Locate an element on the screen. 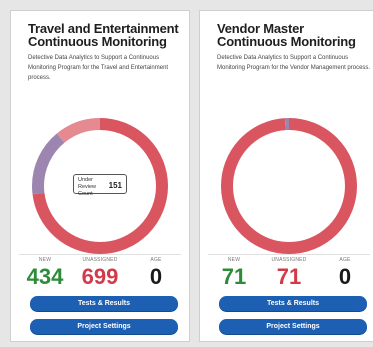 The image size is (373, 347). stat-unassigned: UNASSIGNED 699 is located at coordinates (100, 273).